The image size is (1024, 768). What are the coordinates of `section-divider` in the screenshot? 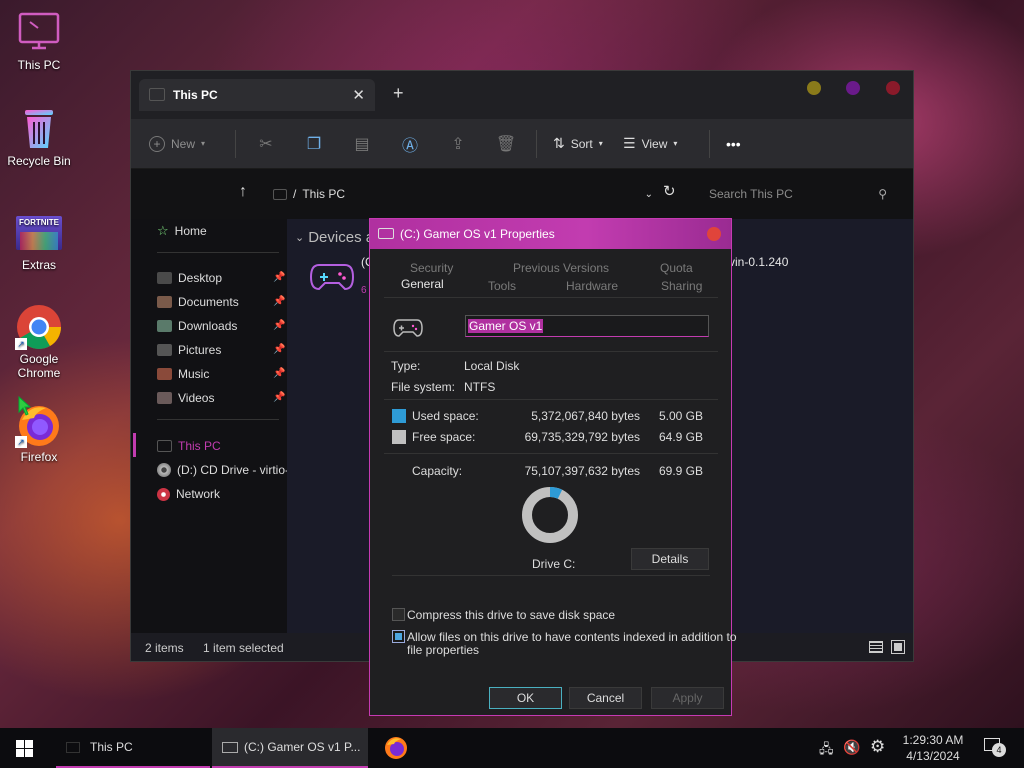 It's located at (551, 575).